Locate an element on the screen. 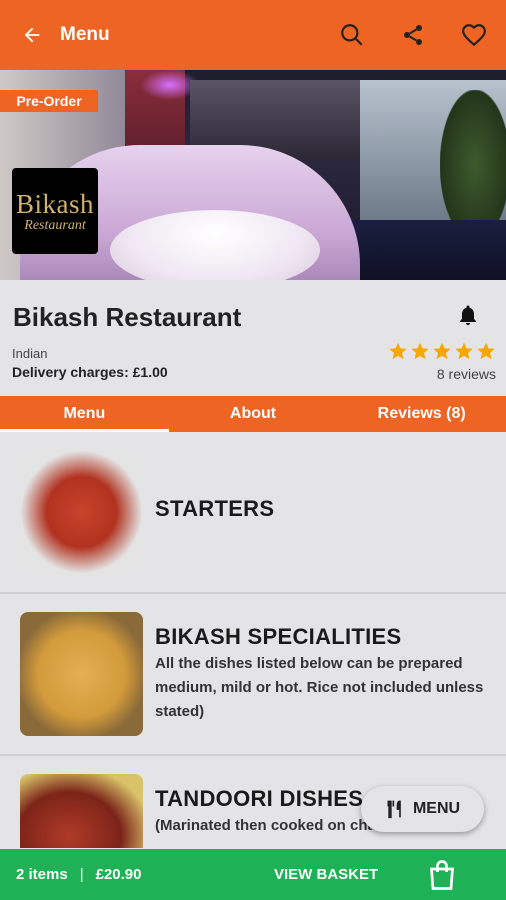 The height and width of the screenshot is (900, 506). tab-about: About is located at coordinates (253, 414).